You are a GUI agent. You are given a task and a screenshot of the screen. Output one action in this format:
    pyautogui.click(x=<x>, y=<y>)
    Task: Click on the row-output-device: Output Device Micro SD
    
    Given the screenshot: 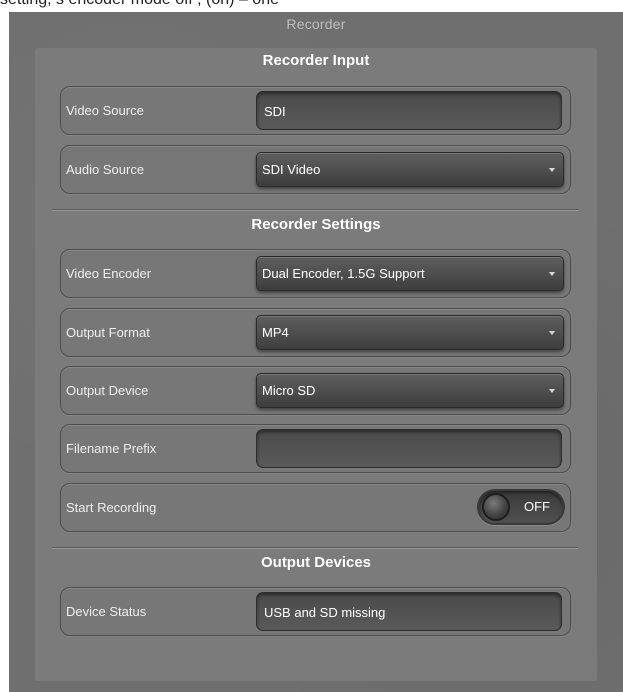 What is the action you would take?
    pyautogui.click(x=315, y=390)
    